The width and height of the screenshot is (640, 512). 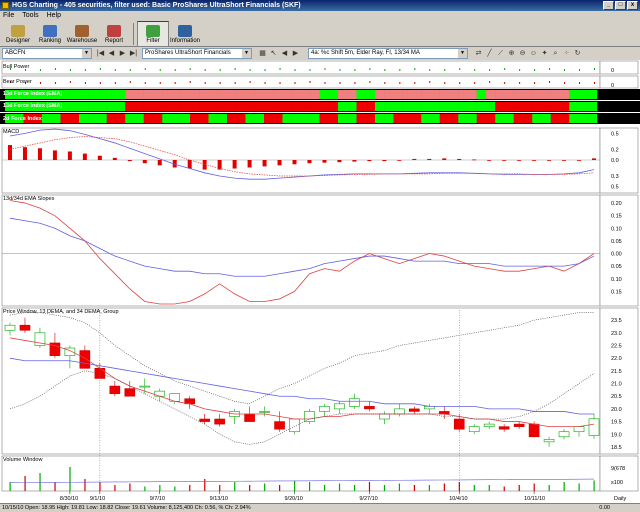 I want to click on last-icon: ▶|, so click(x=133, y=53).